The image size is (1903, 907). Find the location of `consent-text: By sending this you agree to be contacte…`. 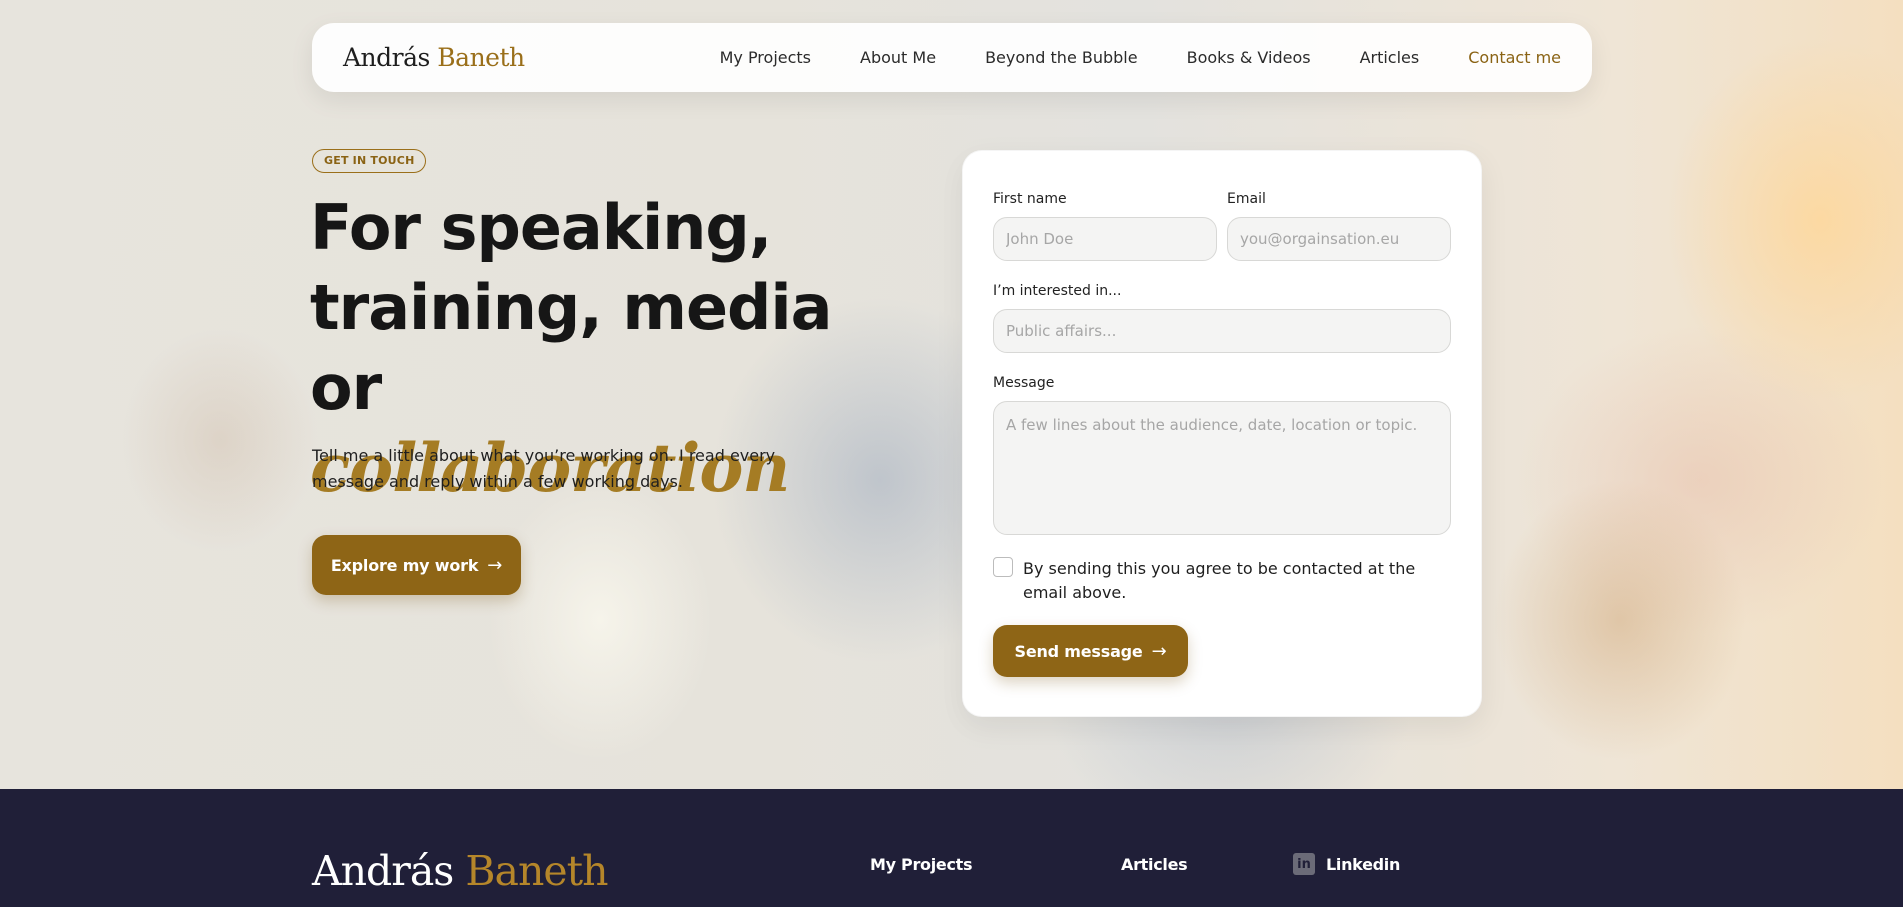

consent-text: By sending this you agree to be contacte… is located at coordinates (1219, 580).